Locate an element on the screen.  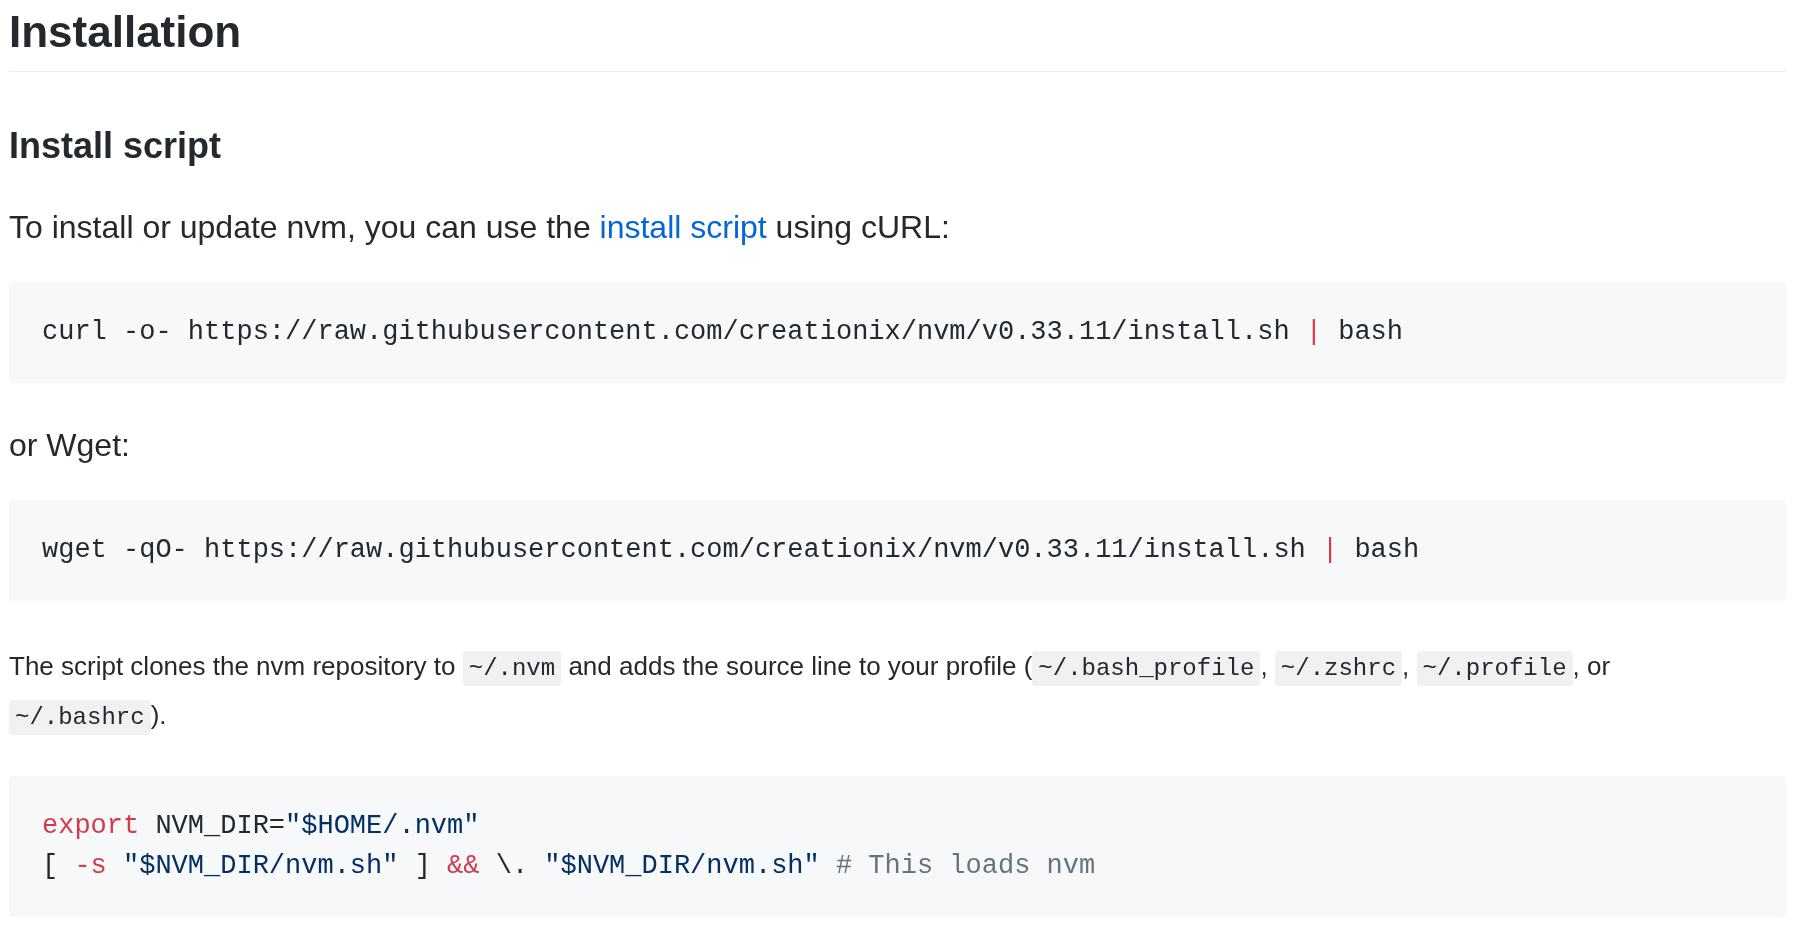
inline-code: ~/.nvm is located at coordinates (512, 668).